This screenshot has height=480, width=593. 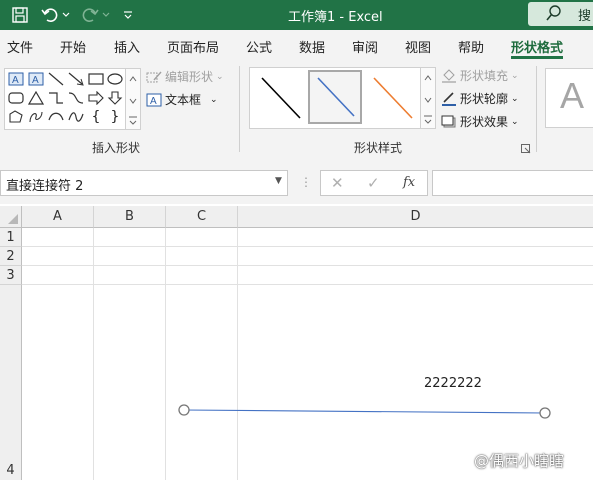 What do you see at coordinates (278, 181) in the screenshot?
I see `name-box-dropdown-icon: ▼` at bounding box center [278, 181].